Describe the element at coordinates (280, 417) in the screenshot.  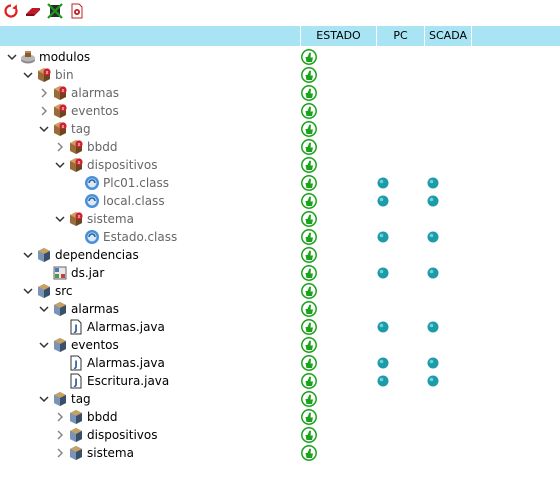
I see `tree-row: bbdd` at that location.